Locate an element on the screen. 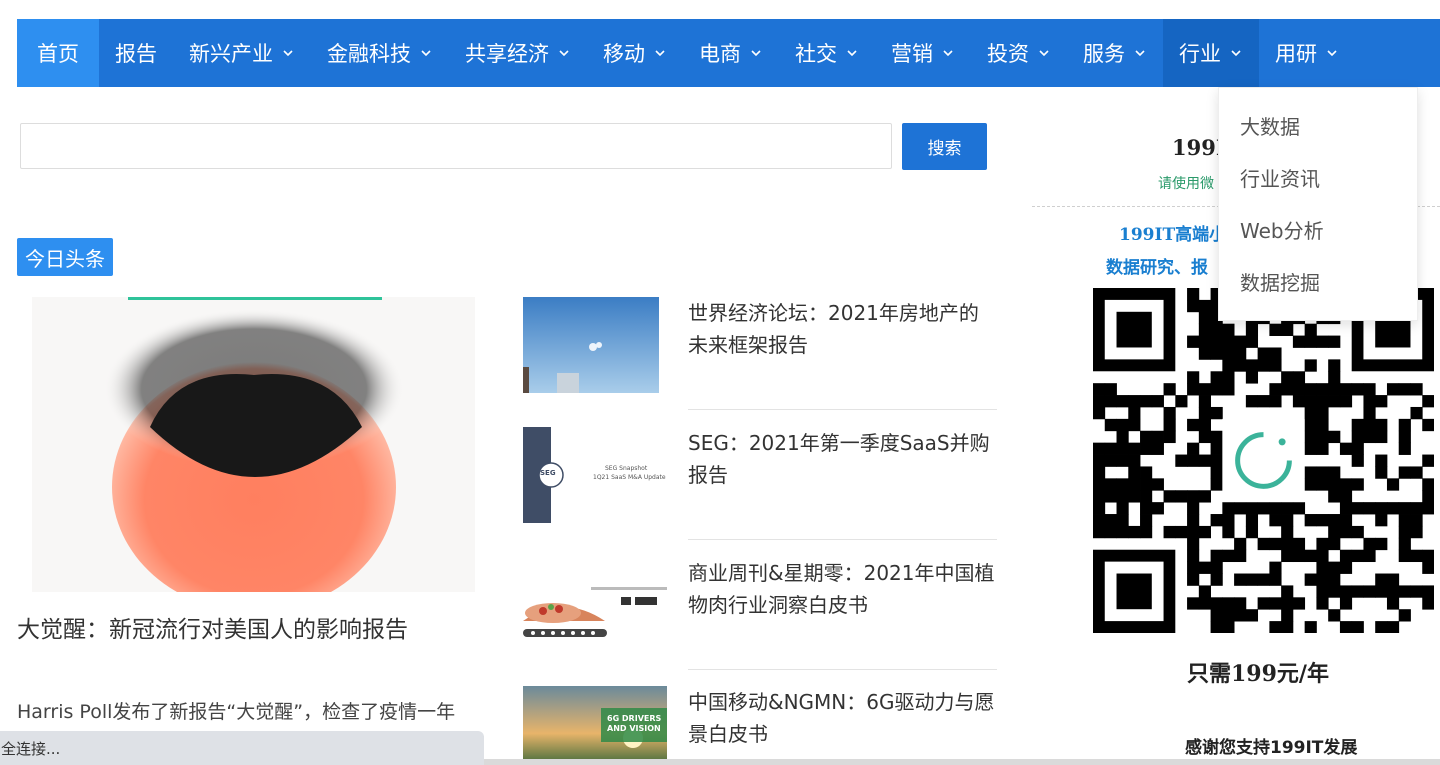  nav-label: 营销 is located at coordinates (912, 54).